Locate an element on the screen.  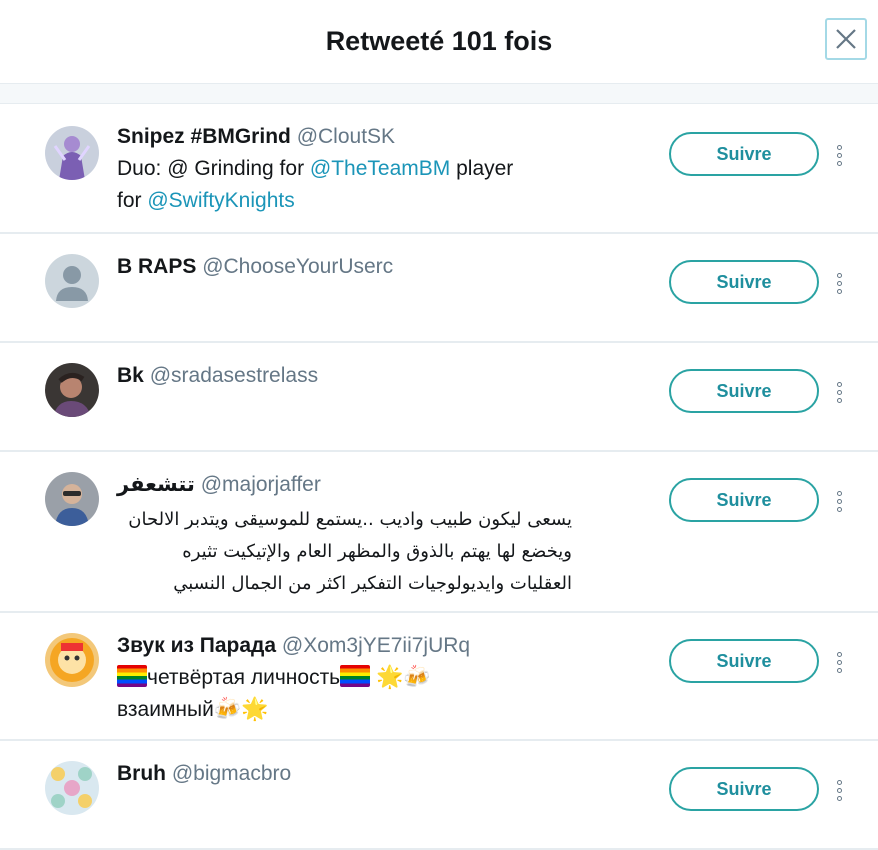
user-info: B RAPS @ChooseYourUserc is located at coordinates (367, 267).